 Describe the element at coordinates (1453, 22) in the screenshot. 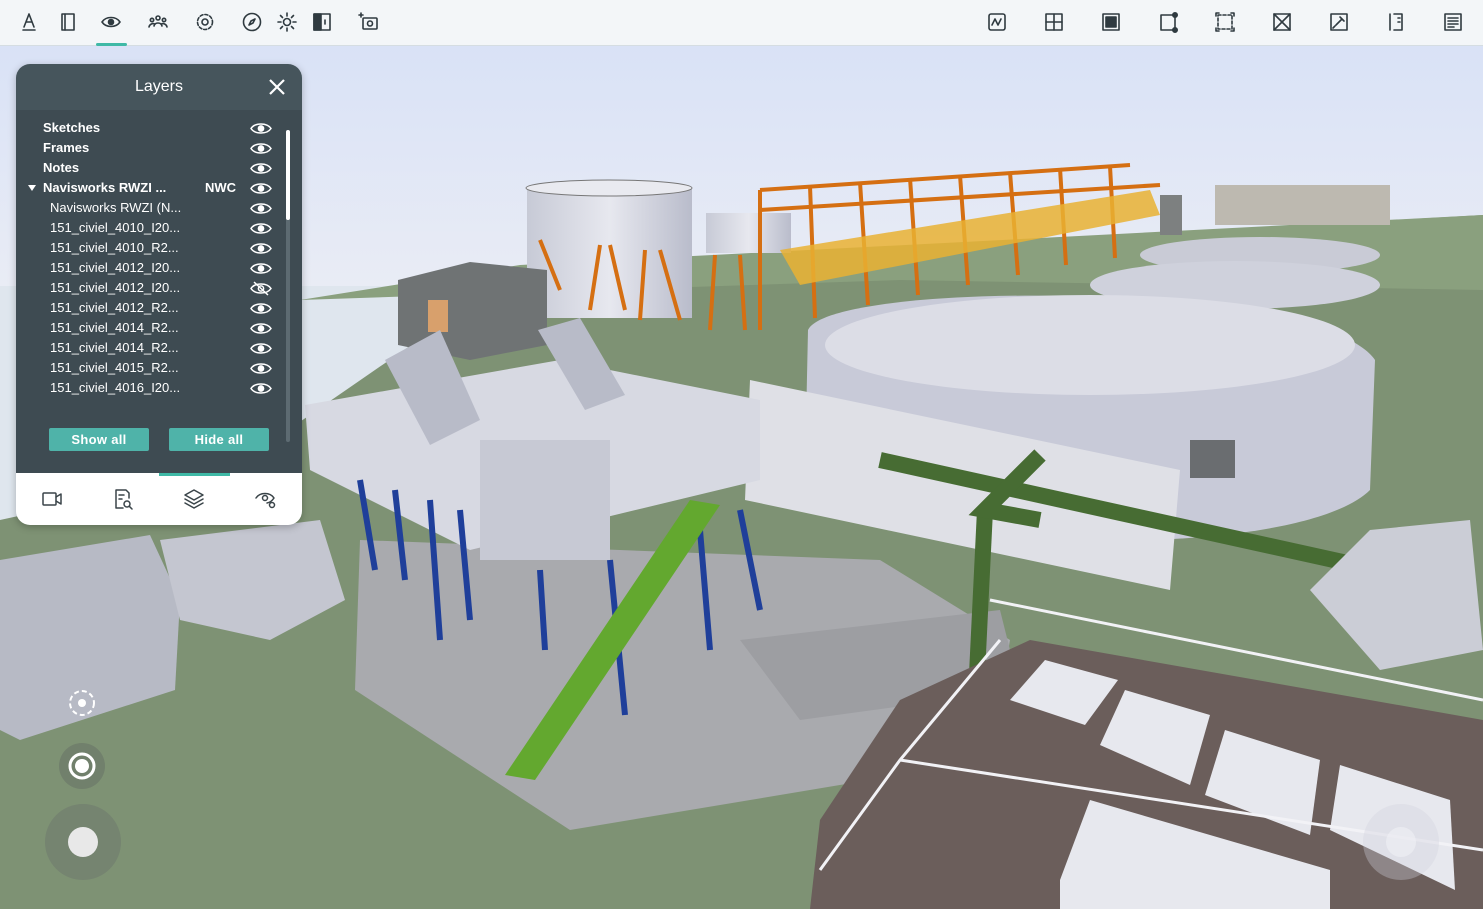

I see `notes-list-icon` at that location.